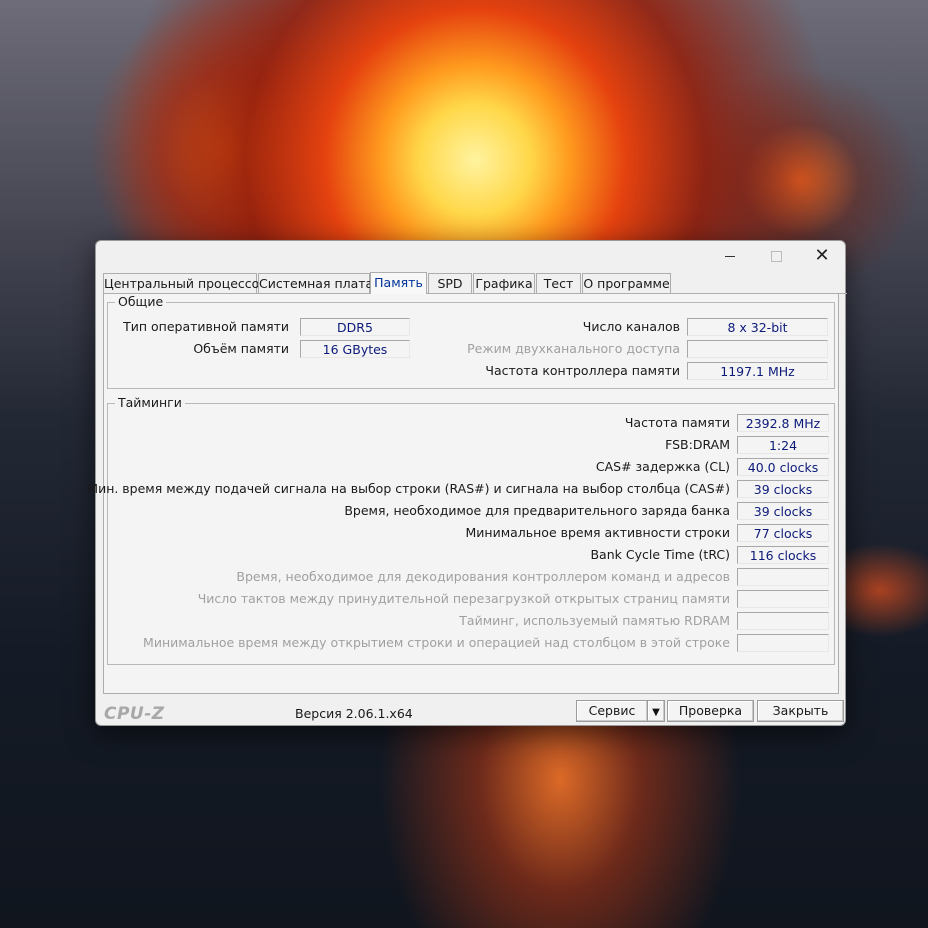  I want to click on timing-row-label: FSB:DRAM, so click(697, 444).